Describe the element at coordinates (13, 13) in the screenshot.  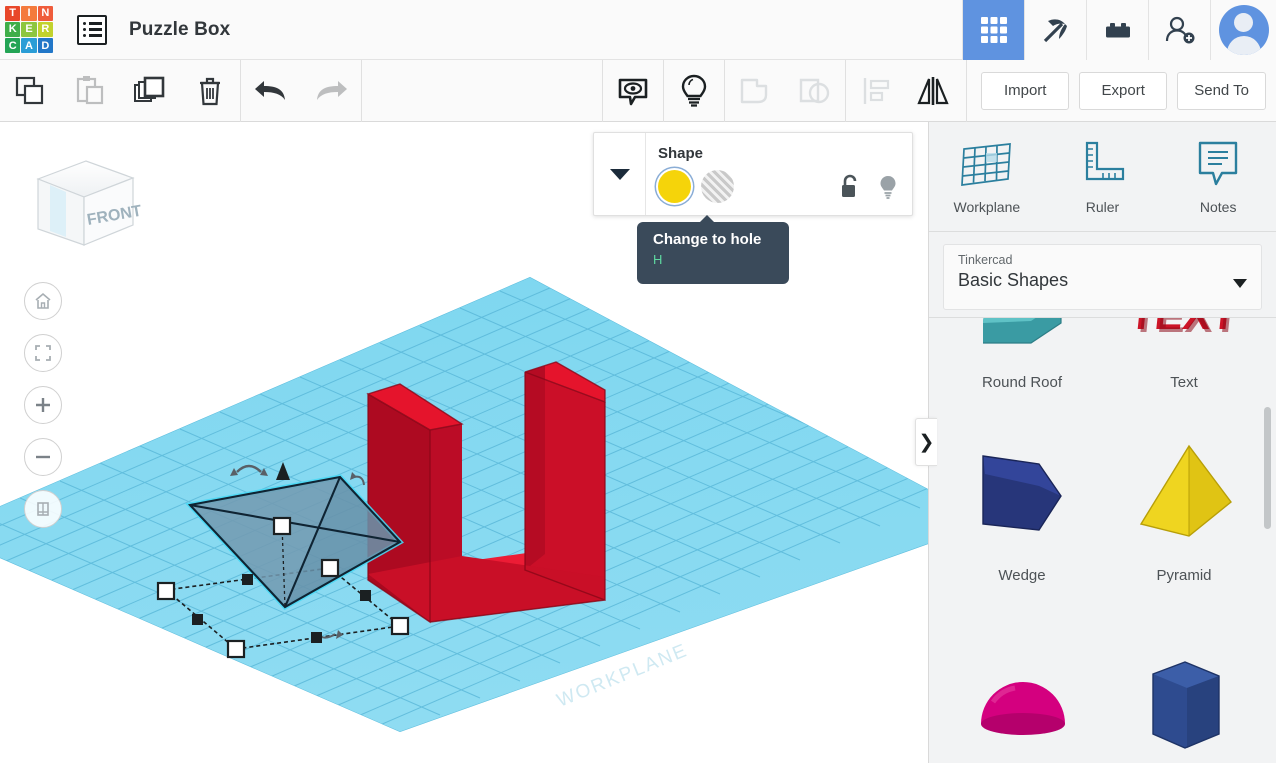
I see `logo-tile-t: T` at that location.